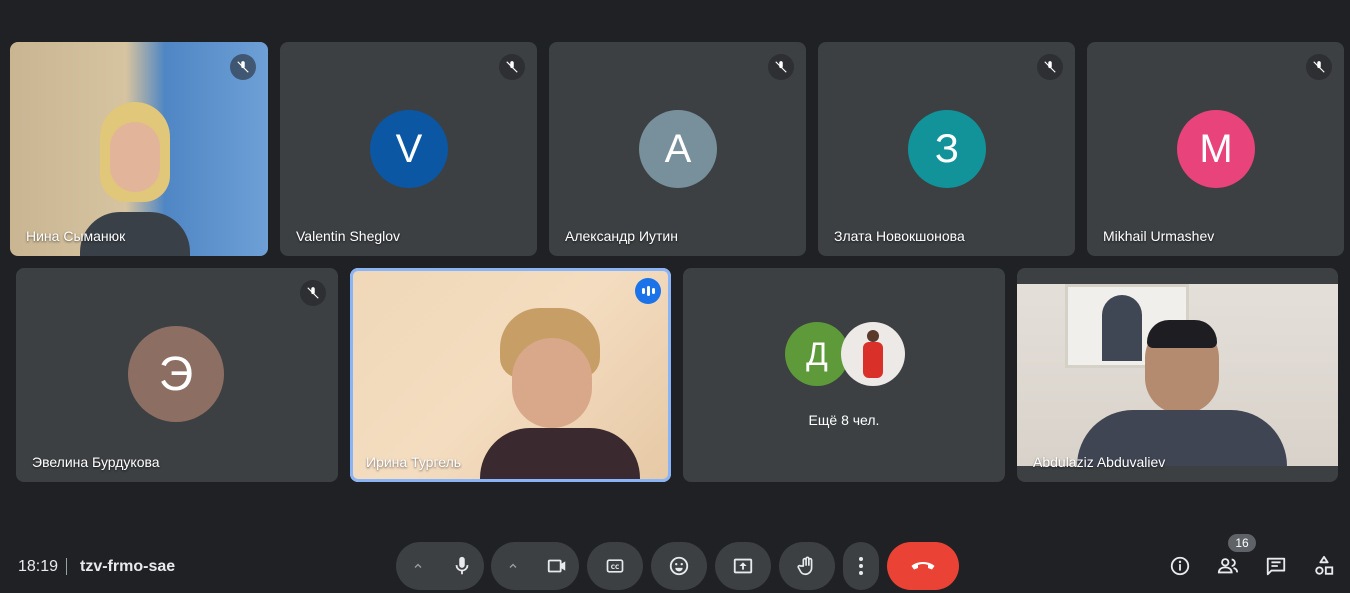 Image resolution: width=1350 pixels, height=593 pixels. I want to click on emoji-icon, so click(679, 566).